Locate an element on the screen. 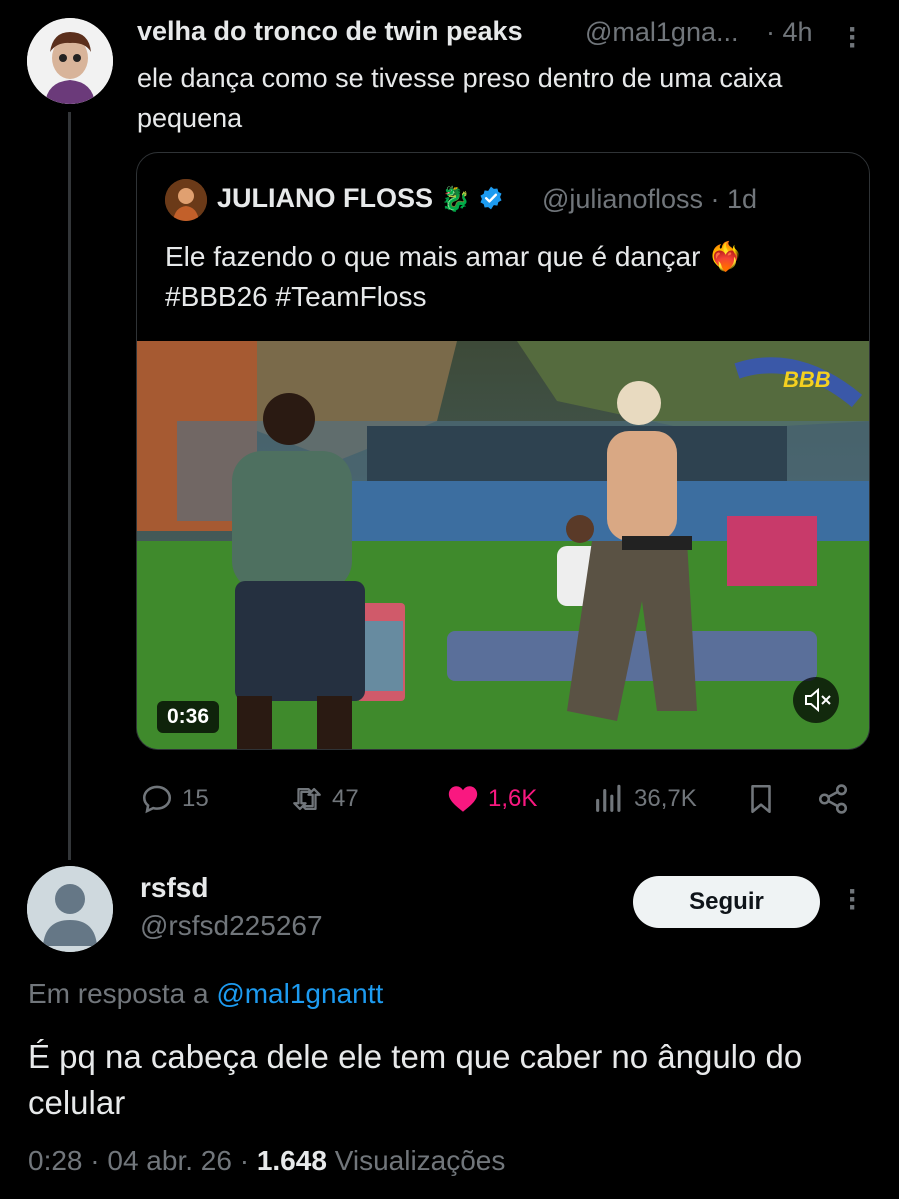 The height and width of the screenshot is (1199, 899). share-button is located at coordinates (833, 799).